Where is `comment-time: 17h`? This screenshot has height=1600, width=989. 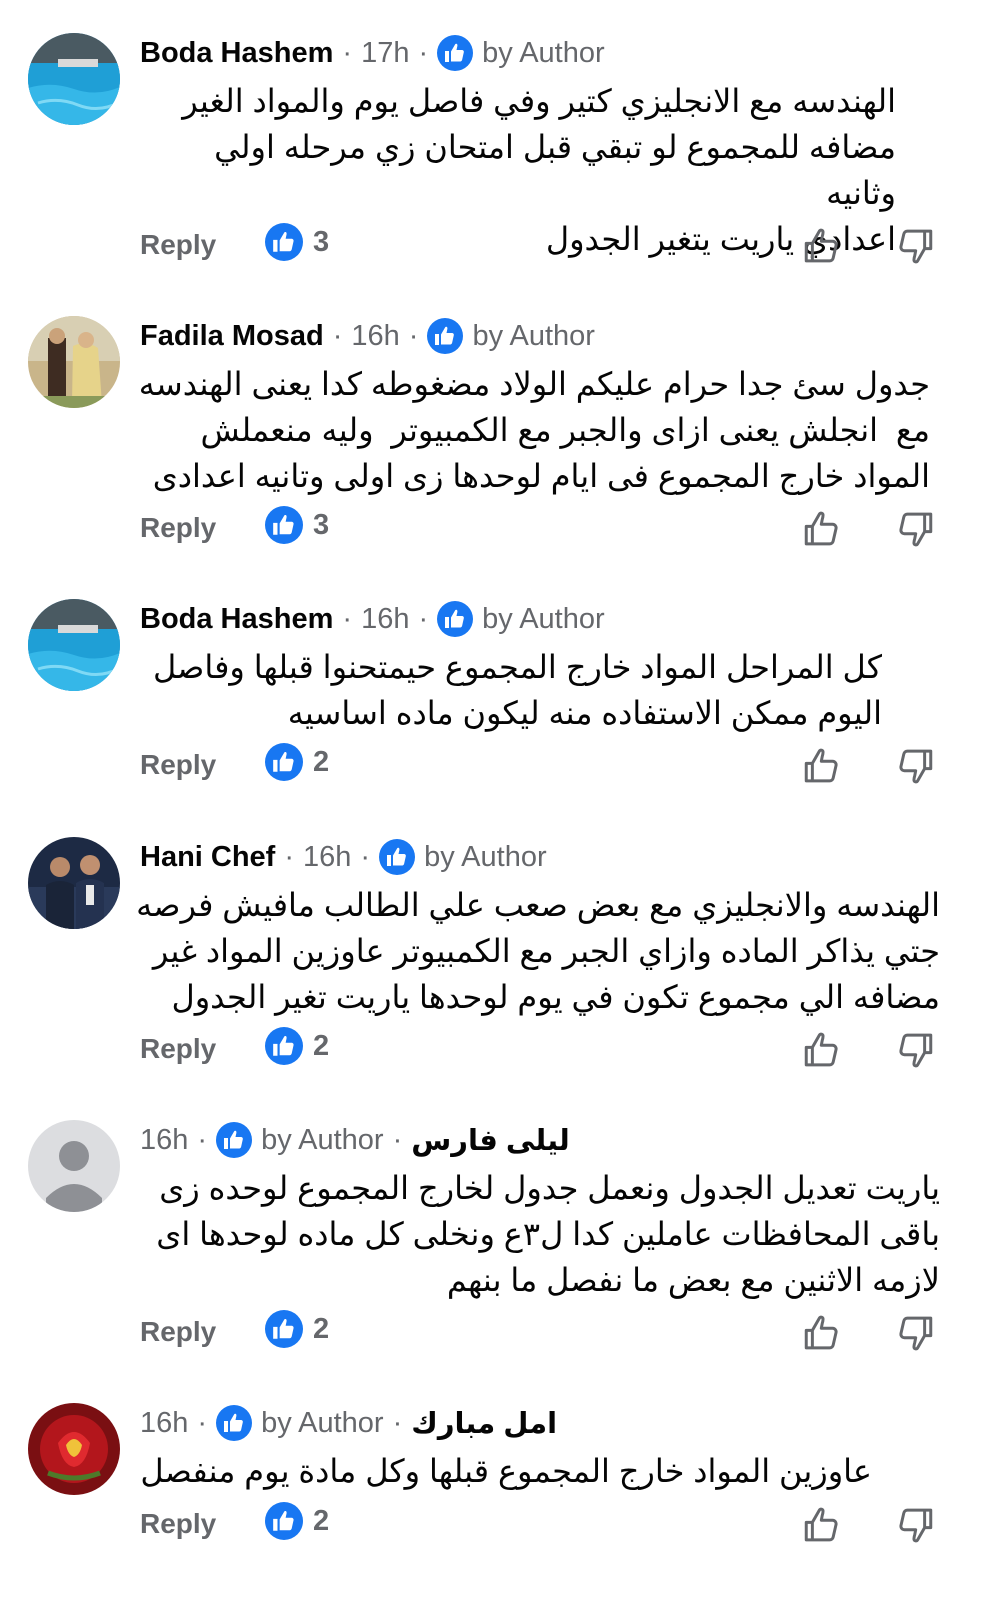
comment-time: 17h is located at coordinates (385, 53).